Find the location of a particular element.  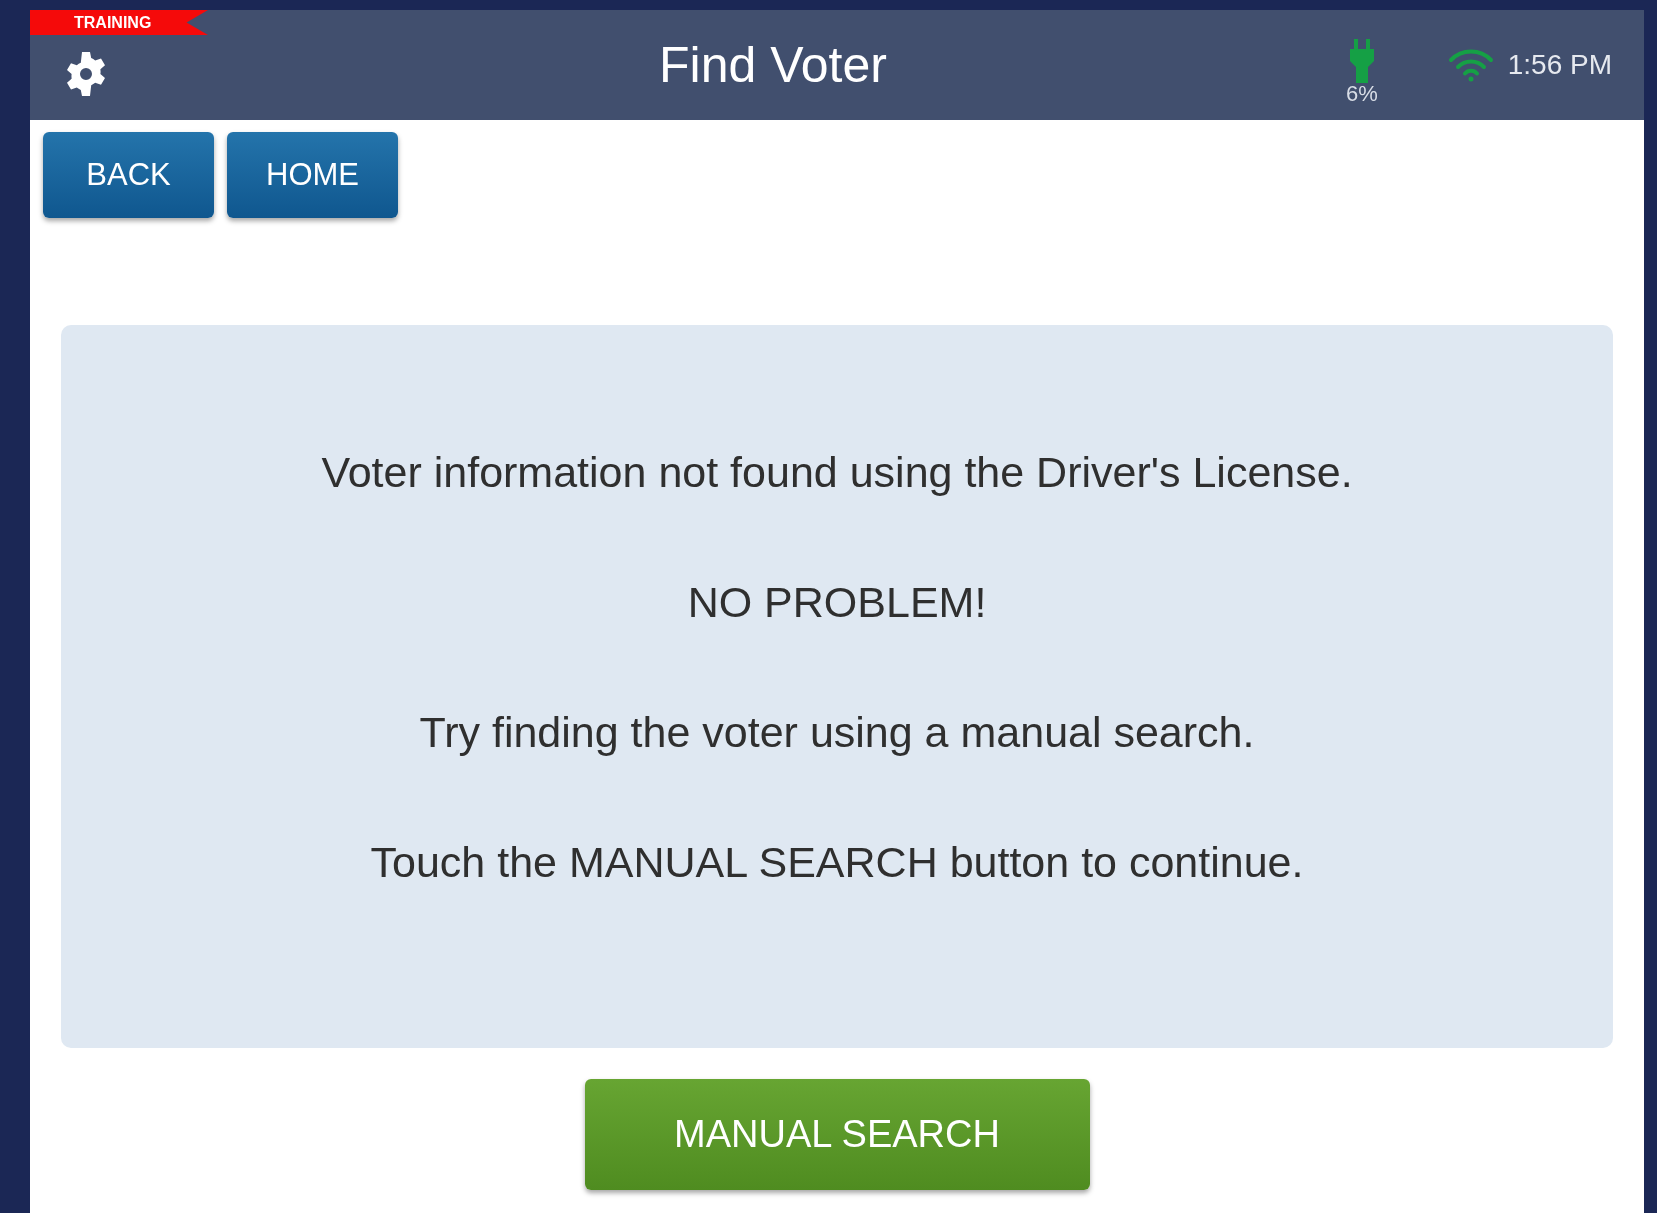

message-text: Voter information not found using the Driver's License. is located at coordinates (837, 471).